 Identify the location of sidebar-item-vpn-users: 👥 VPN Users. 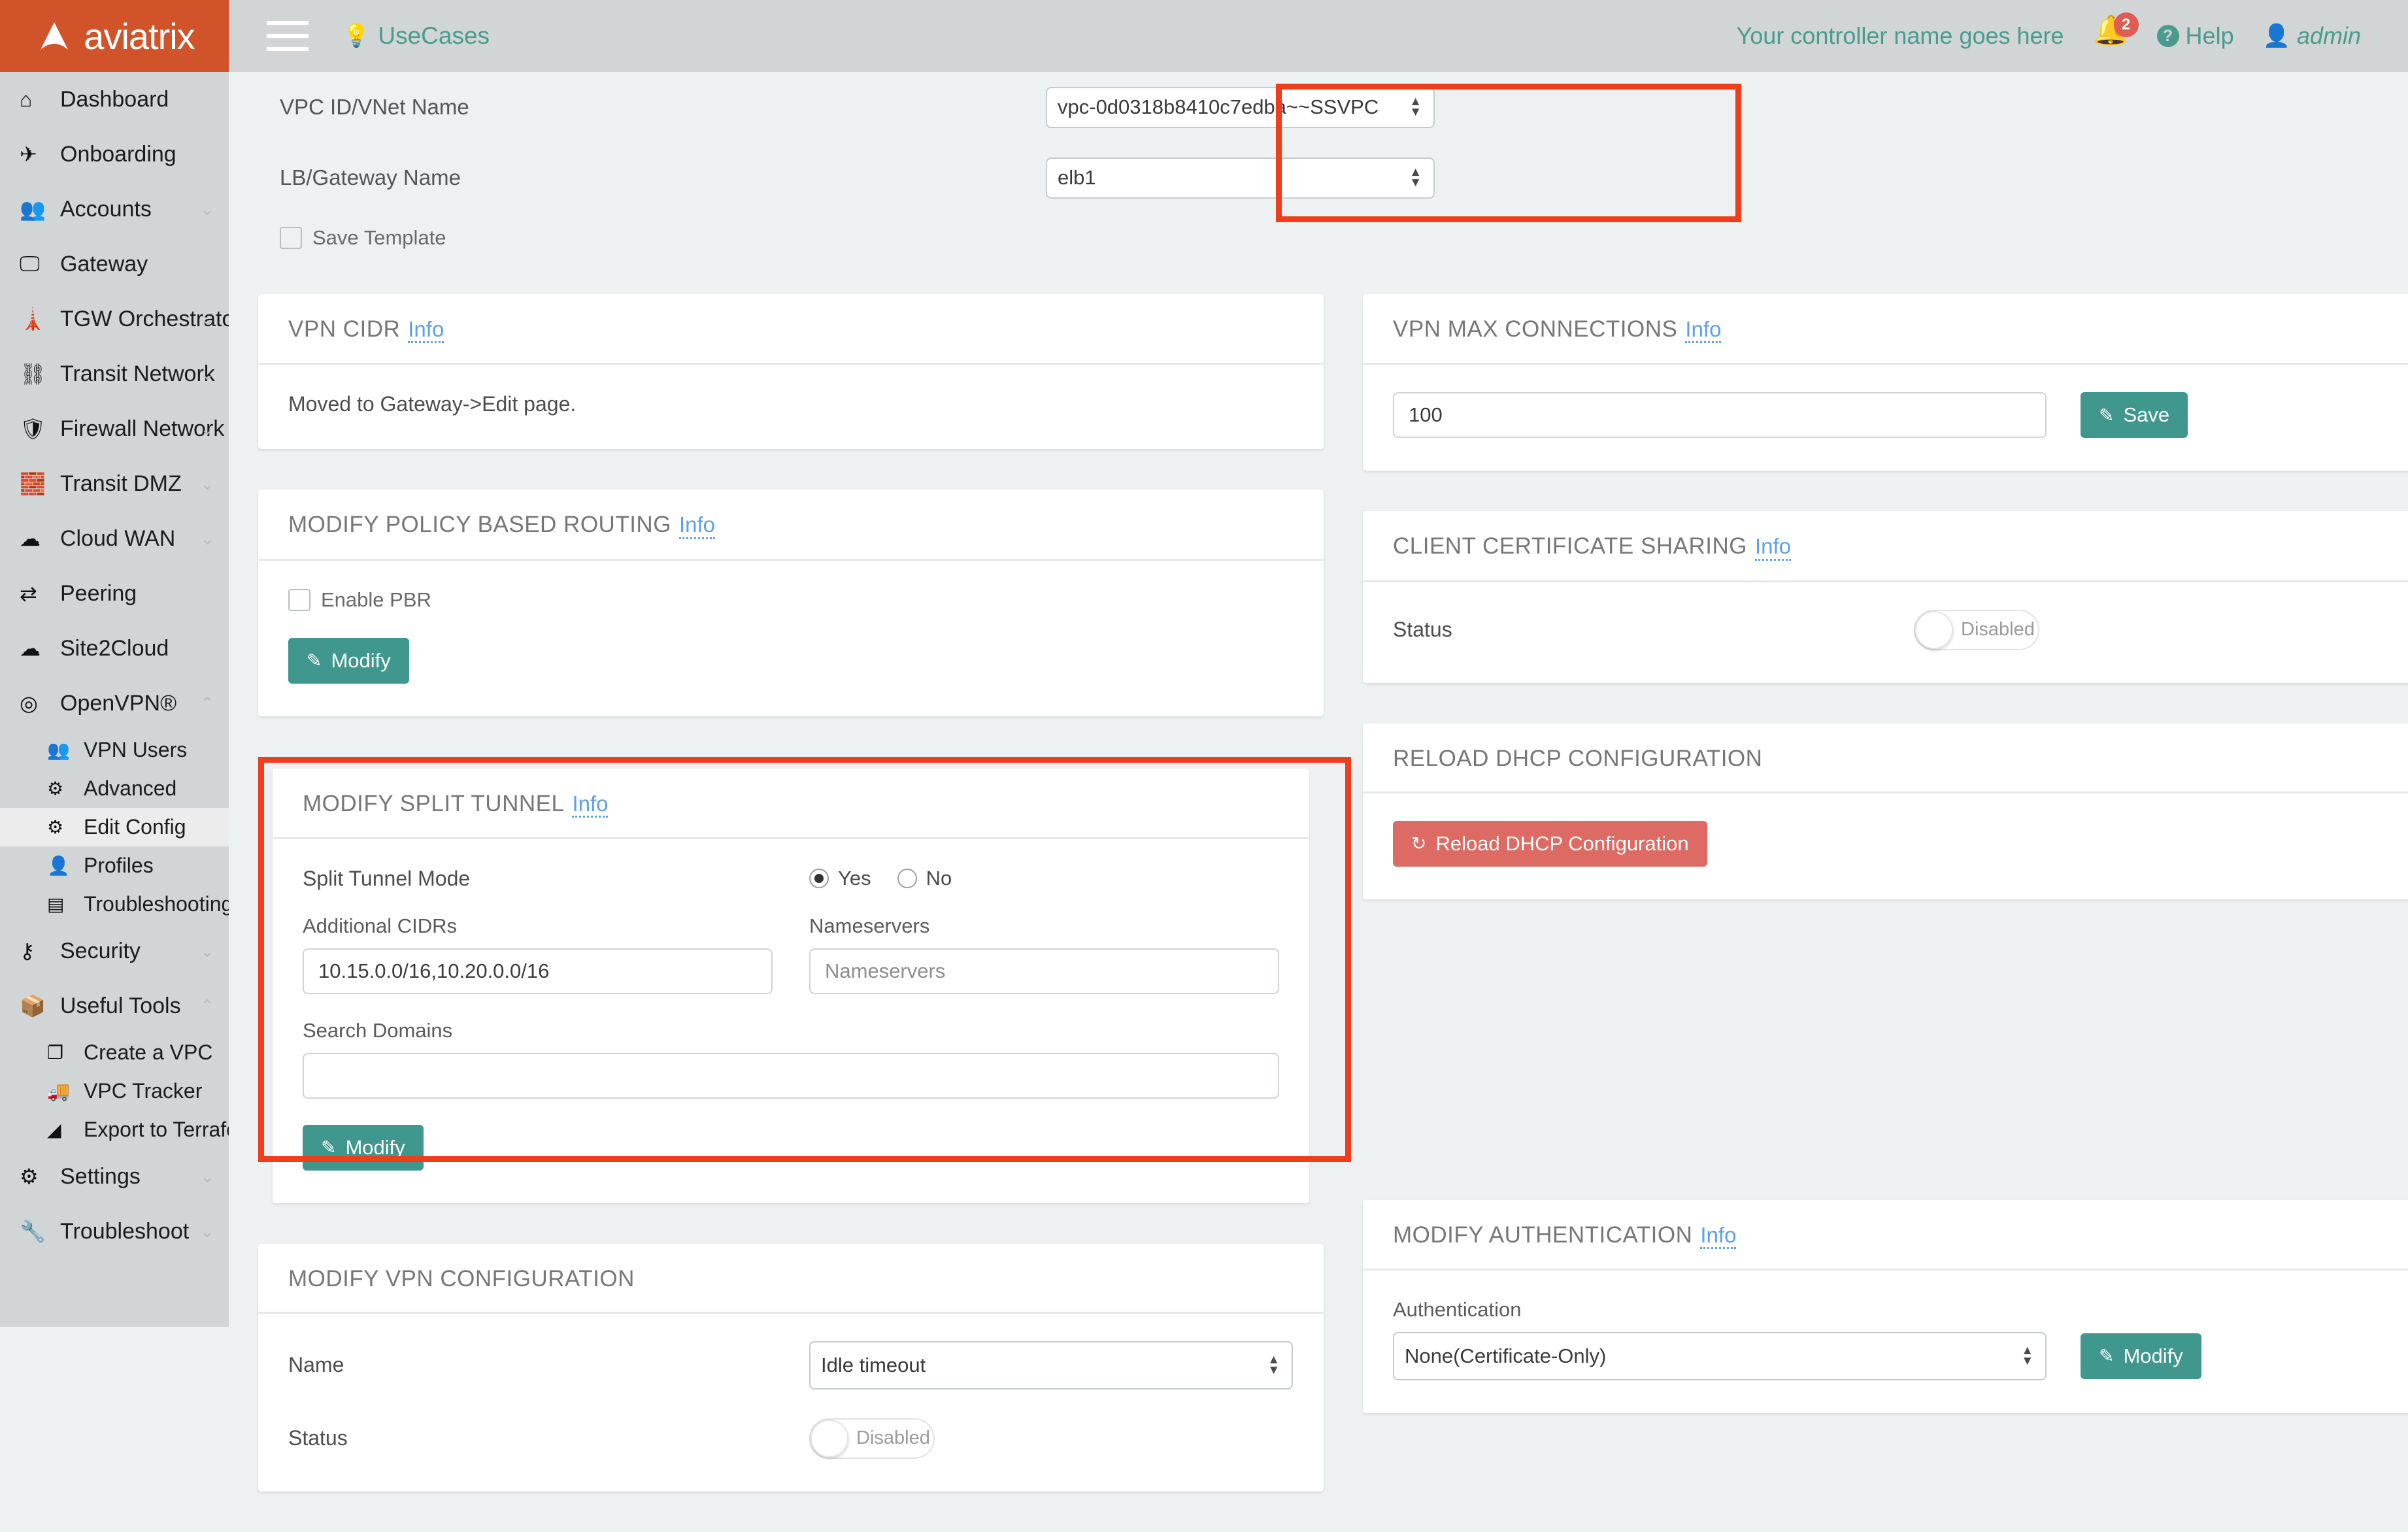
(114, 750).